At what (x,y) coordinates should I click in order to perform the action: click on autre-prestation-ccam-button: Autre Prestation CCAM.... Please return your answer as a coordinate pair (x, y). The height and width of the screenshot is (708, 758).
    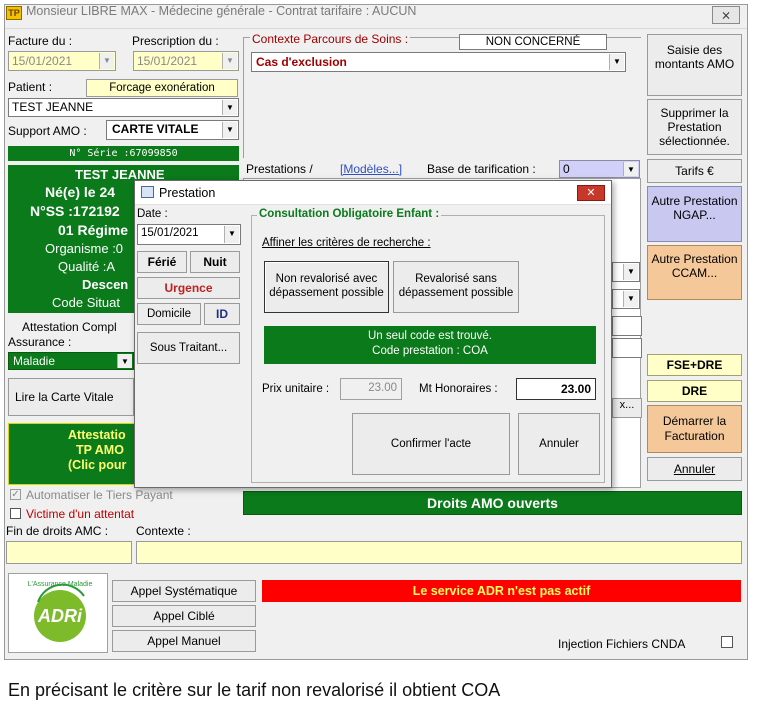
    Looking at the image, I should click on (694, 272).